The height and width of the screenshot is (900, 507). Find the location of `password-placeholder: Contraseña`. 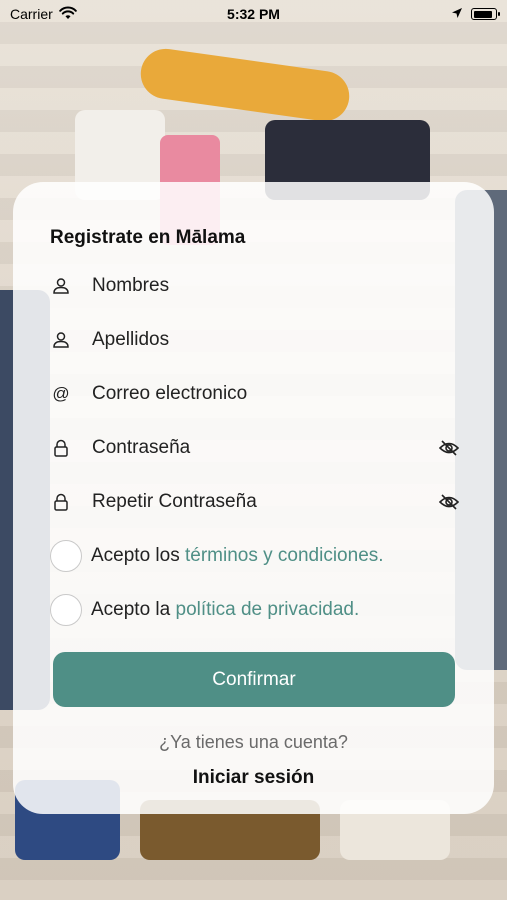

password-placeholder: Contraseña is located at coordinates (141, 447).